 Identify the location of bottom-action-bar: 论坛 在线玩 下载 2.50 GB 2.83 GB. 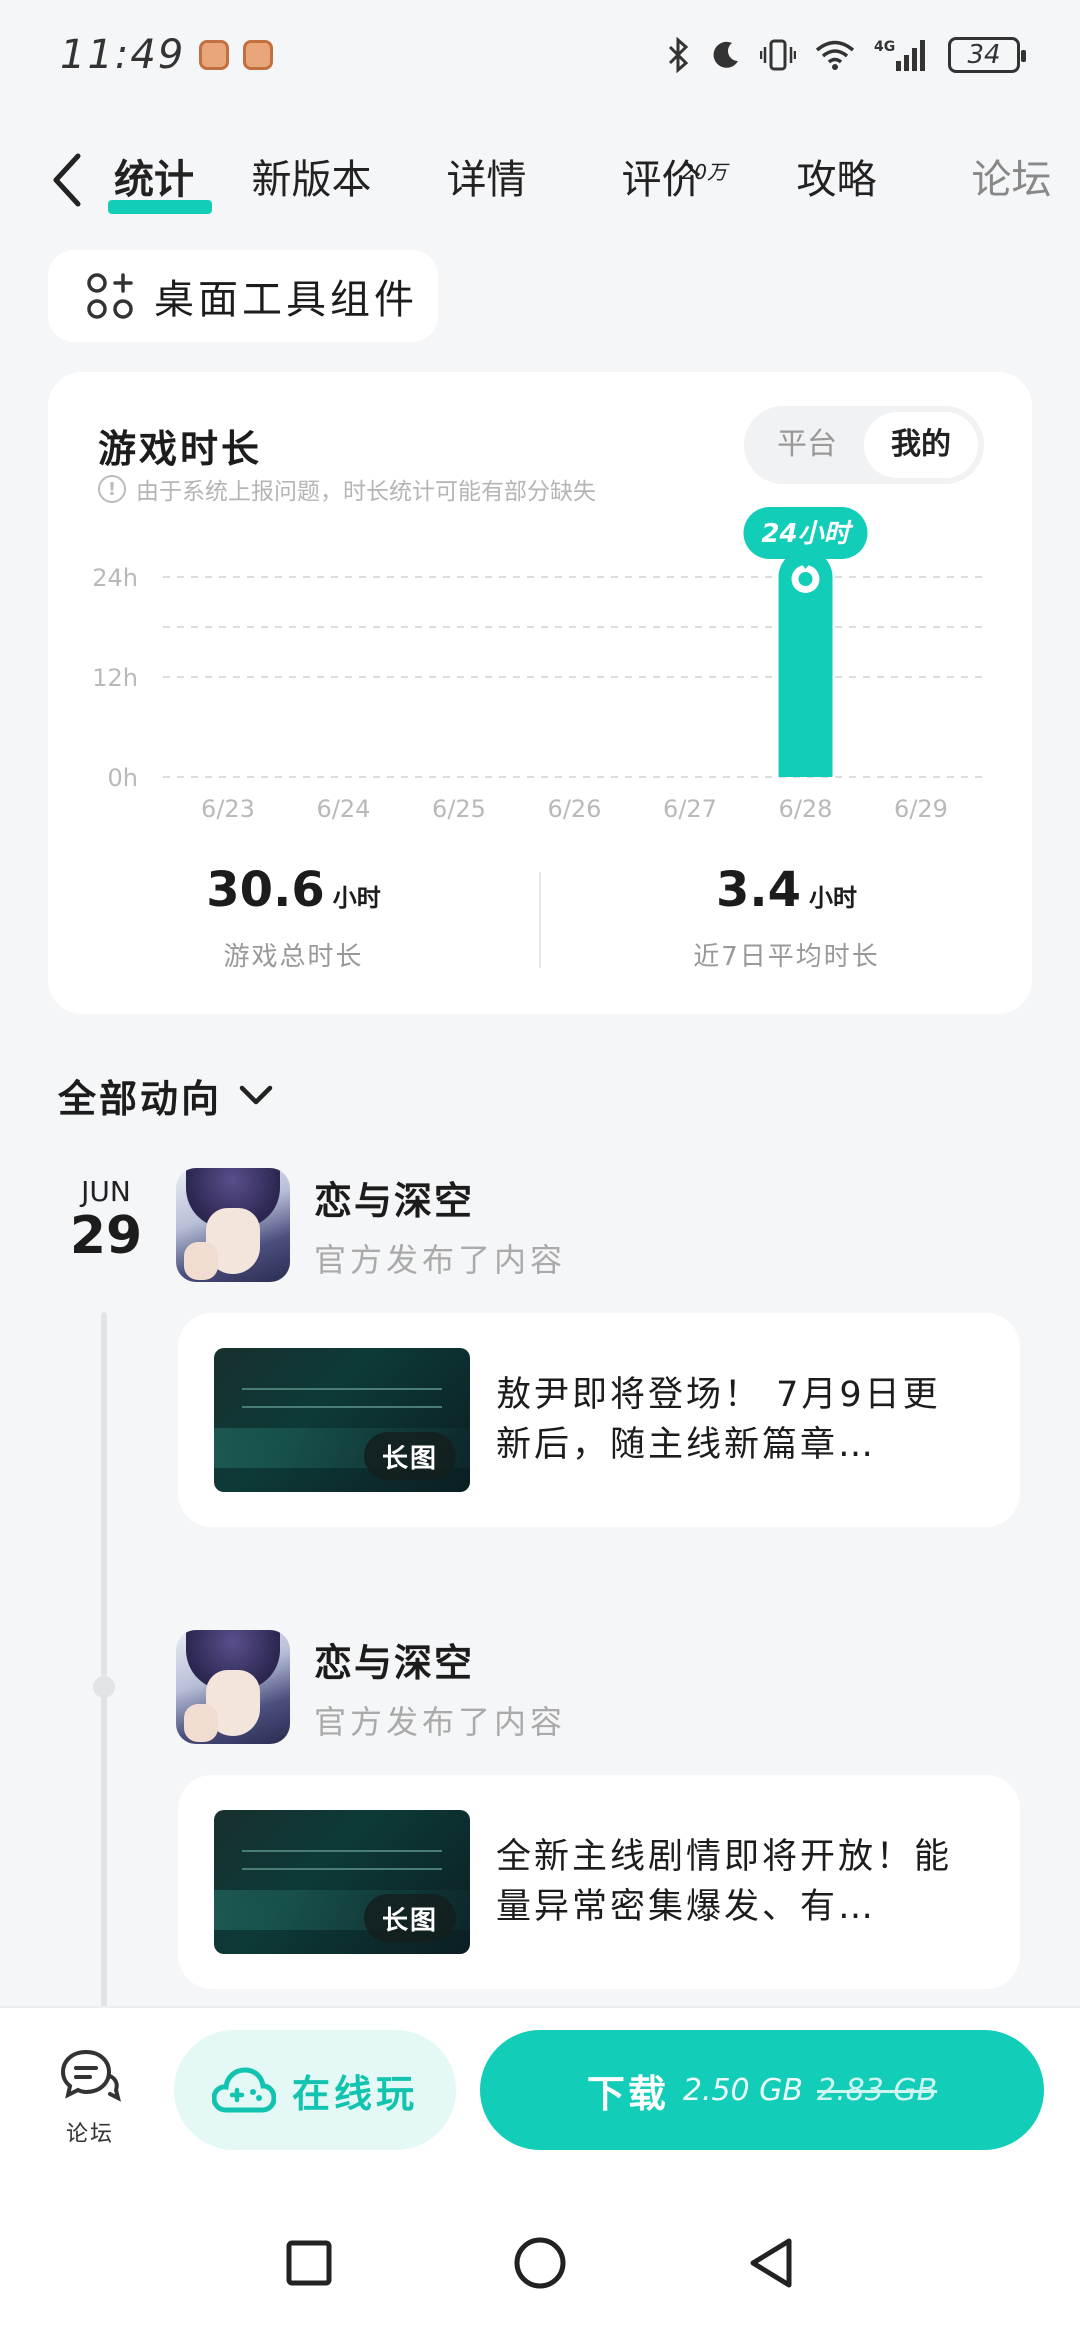
(540, 2096).